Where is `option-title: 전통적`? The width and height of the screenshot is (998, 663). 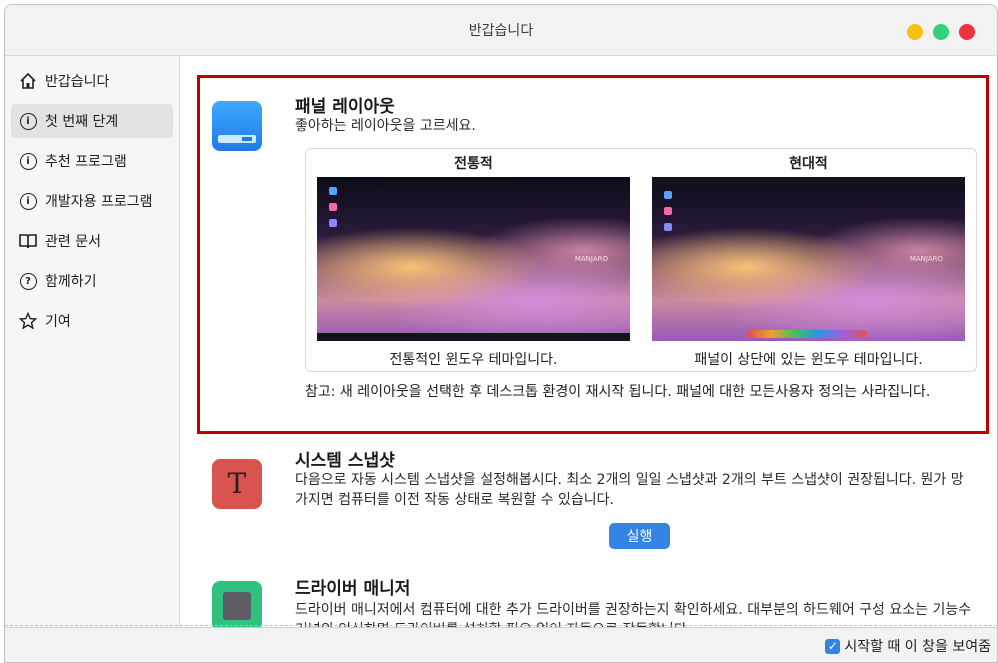 option-title: 전통적 is located at coordinates (473, 164).